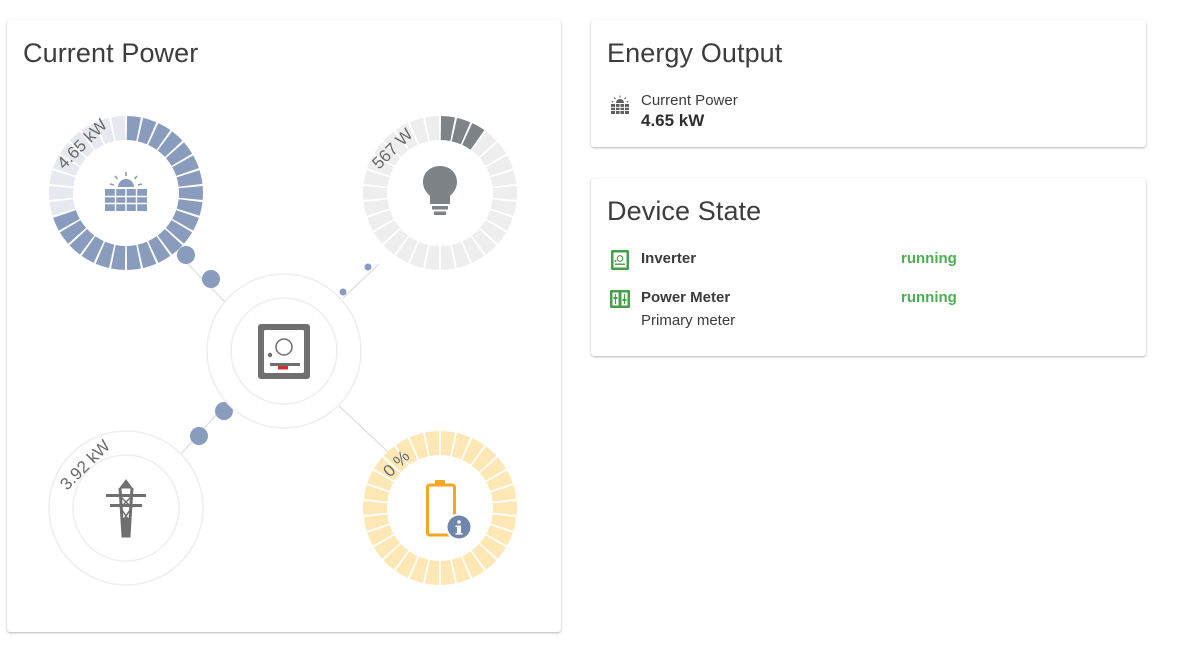 This screenshot has height=658, width=1178. I want to click on energy-output-title: Energy Output, so click(695, 53).